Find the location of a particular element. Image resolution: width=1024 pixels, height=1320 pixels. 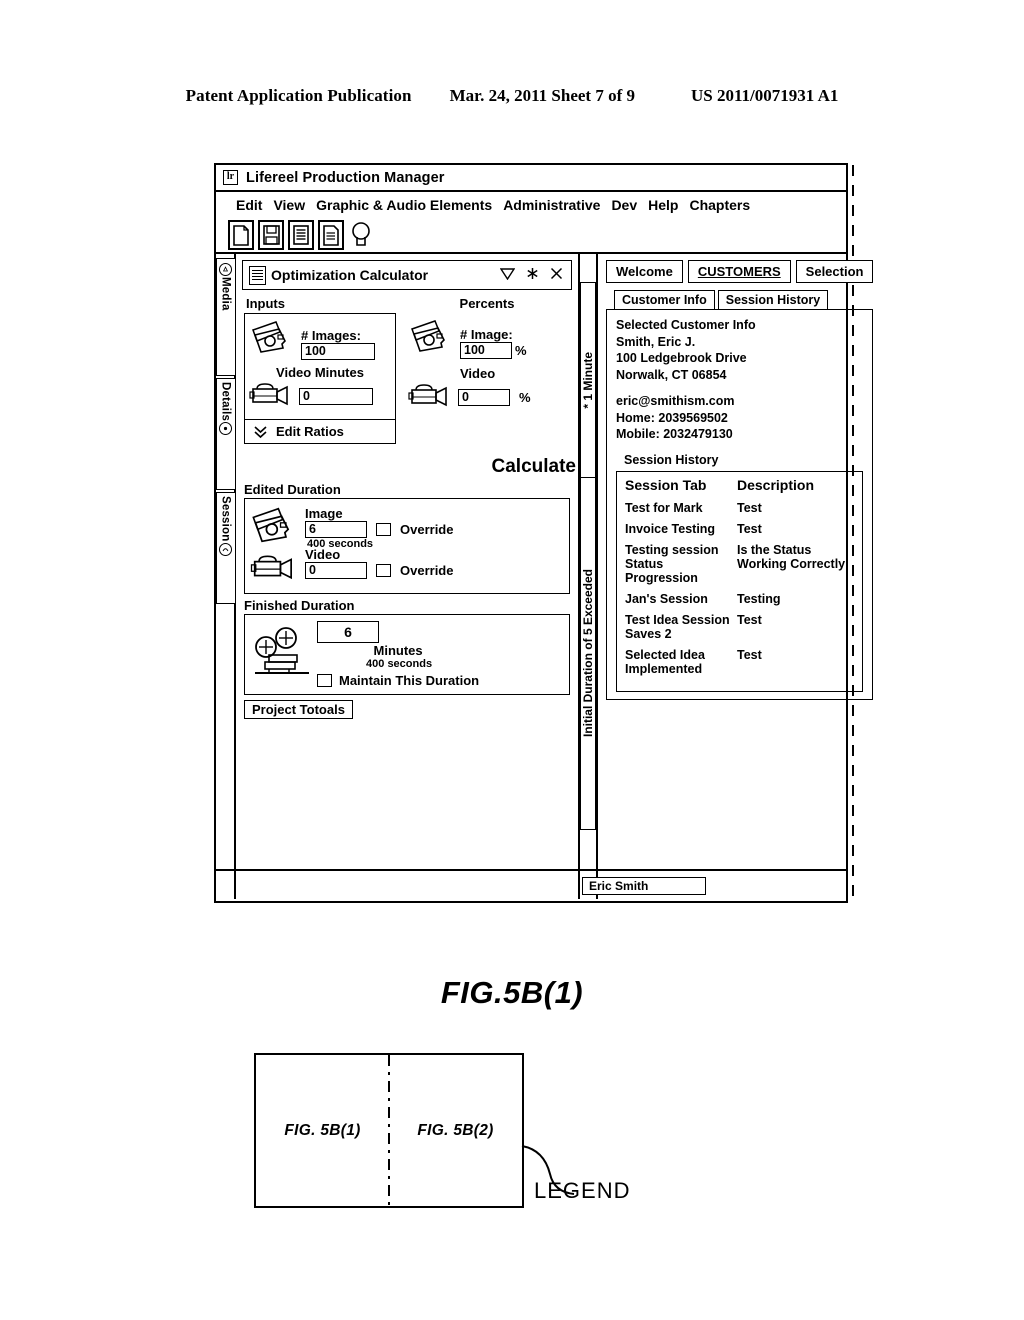

initial-duration-indicator: Initial Duration of 5 Exceeded is located at coordinates (588, 654).